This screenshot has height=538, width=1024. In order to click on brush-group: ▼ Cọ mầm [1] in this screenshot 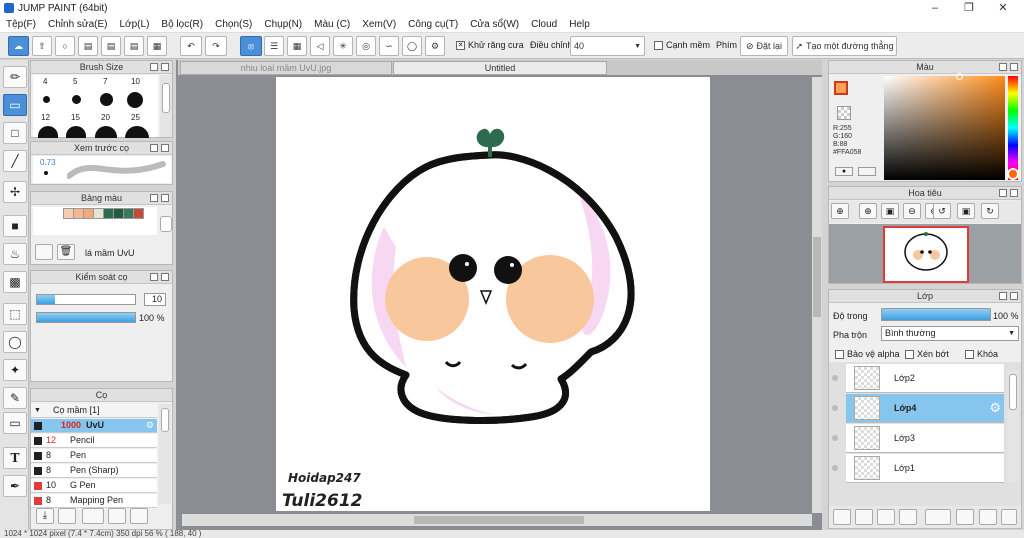, I will do `click(94, 411)`.